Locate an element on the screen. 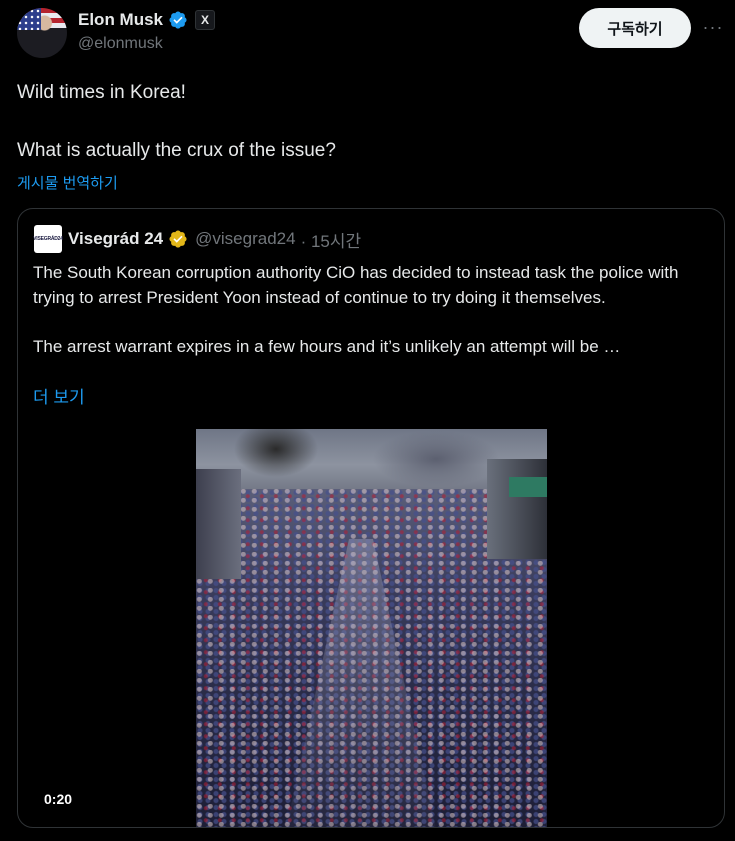 This screenshot has width=735, height=841. quoted-author-avatar: VISEGRÁD24 is located at coordinates (48, 239).